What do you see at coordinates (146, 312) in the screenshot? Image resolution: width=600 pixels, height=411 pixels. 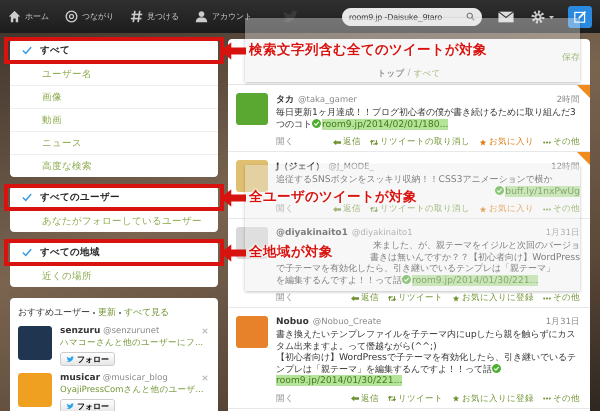 I see `view-all-link: すべて見る` at bounding box center [146, 312].